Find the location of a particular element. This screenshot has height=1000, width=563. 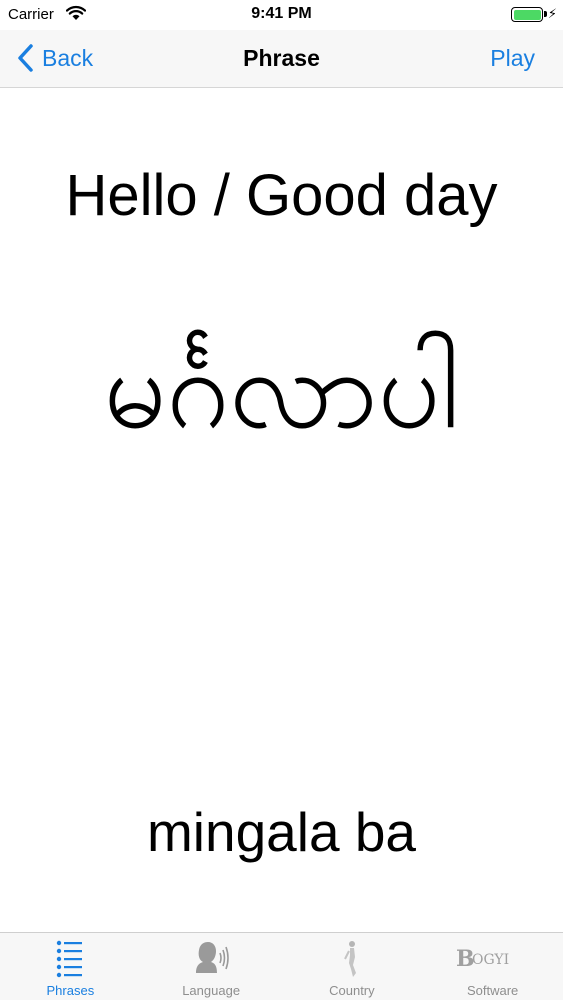

bogyi-logo-icon: B OGYI is located at coordinates (493, 959).